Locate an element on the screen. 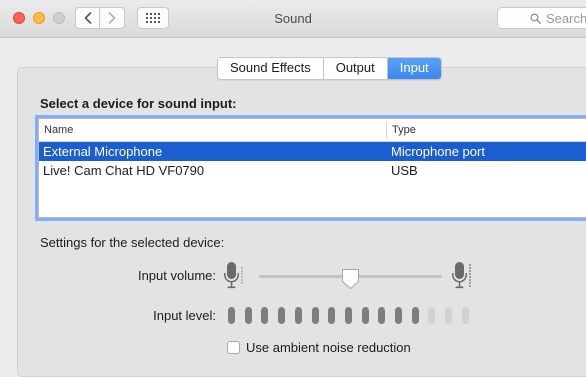  noise-reduction-label: Use ambient noise reduction is located at coordinates (328, 347).